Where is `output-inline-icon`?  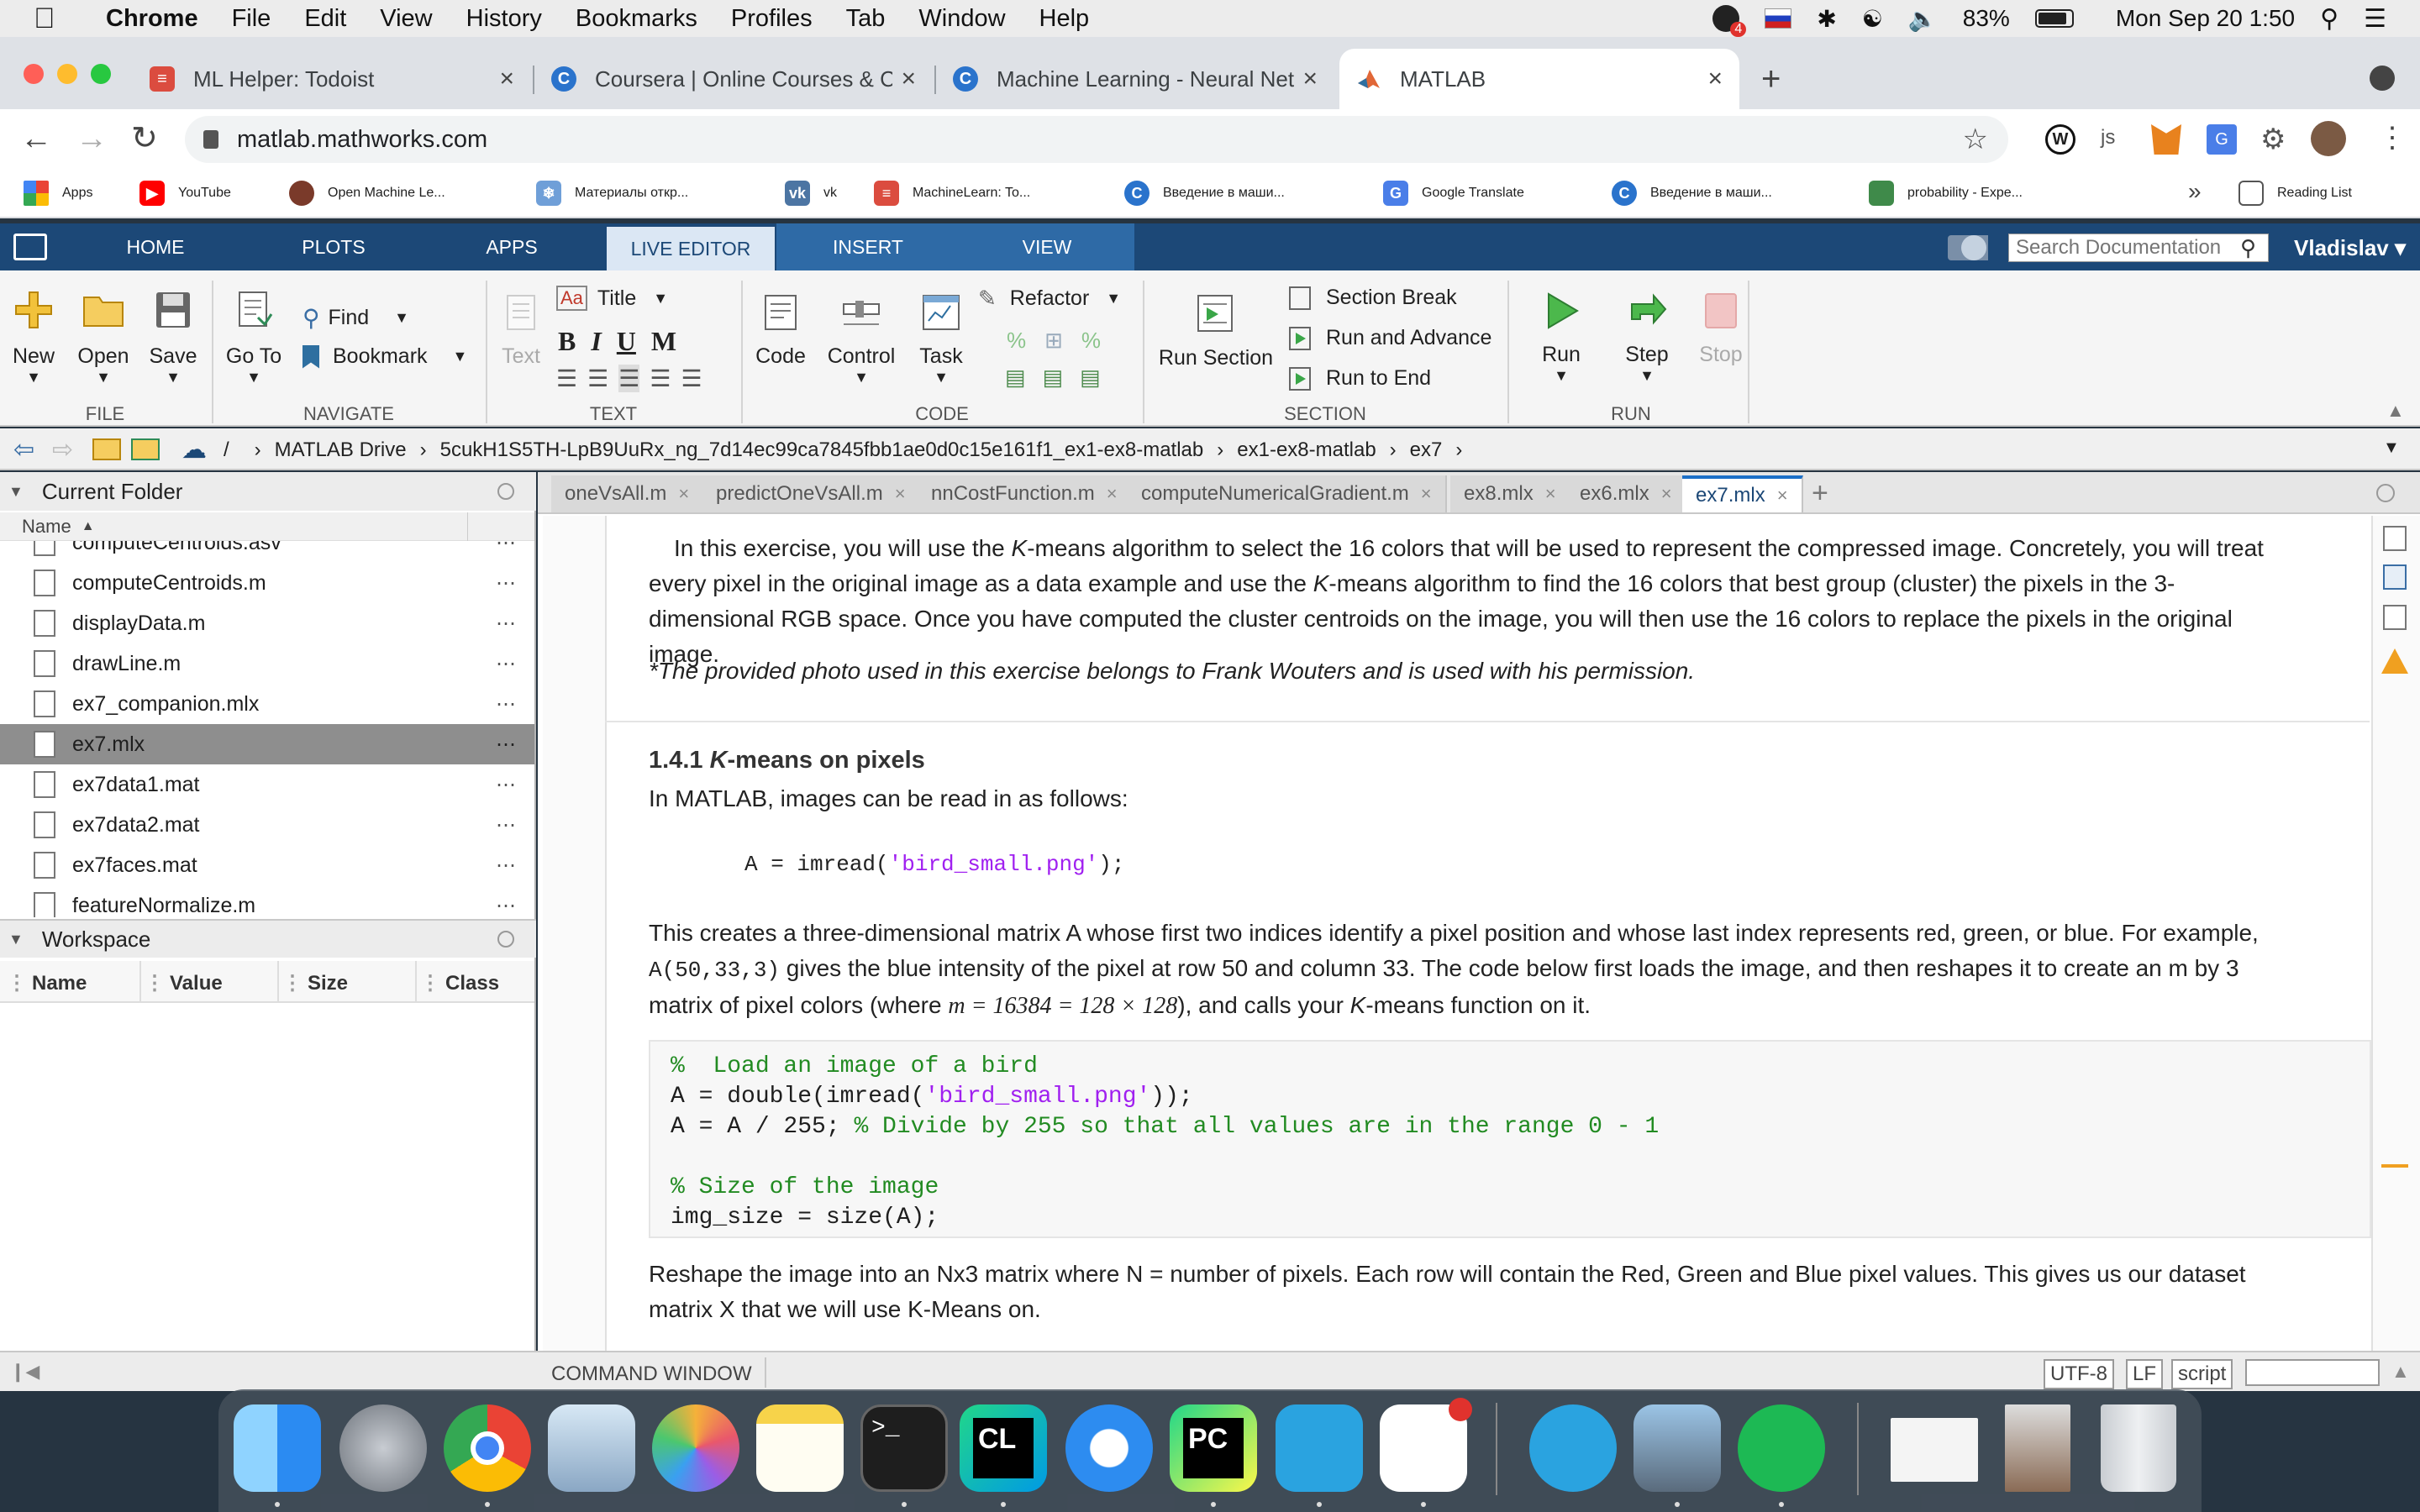
output-inline-icon is located at coordinates (2395, 538).